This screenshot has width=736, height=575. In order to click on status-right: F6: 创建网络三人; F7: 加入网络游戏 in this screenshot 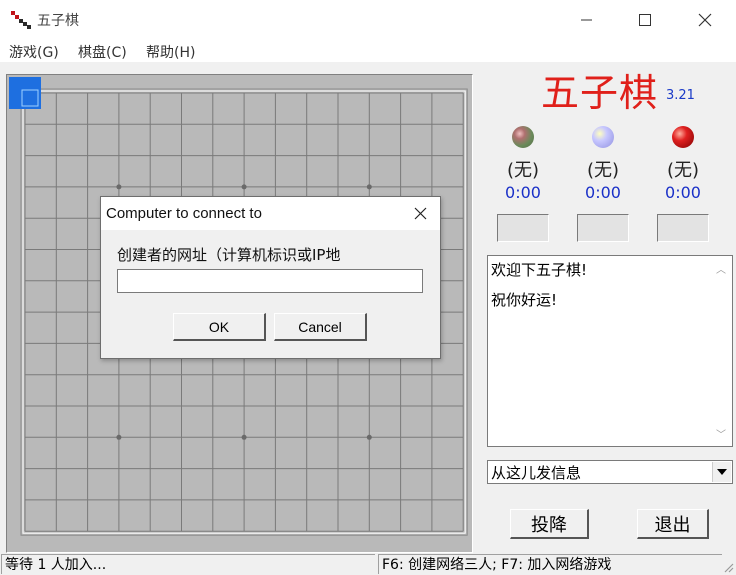, I will do `click(550, 564)`.